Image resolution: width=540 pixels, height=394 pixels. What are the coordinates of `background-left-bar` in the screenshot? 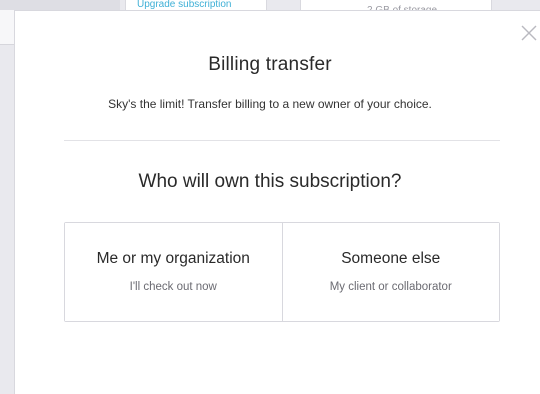 It's located at (7, 27).